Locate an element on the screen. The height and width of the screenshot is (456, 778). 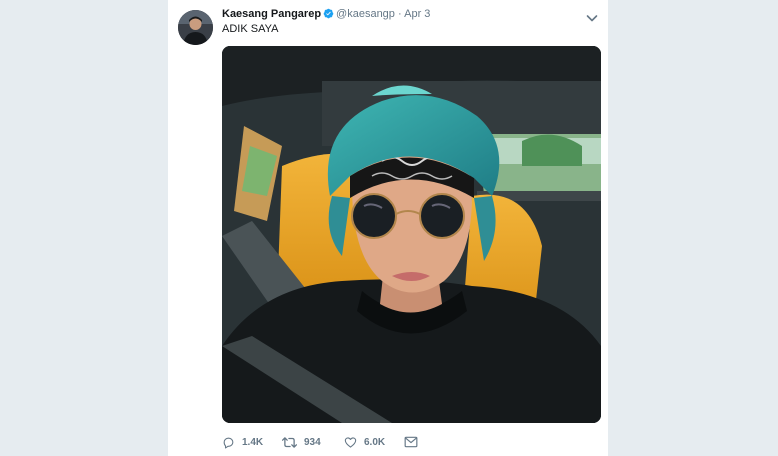
reply-count: 1.4K is located at coordinates (253, 442).